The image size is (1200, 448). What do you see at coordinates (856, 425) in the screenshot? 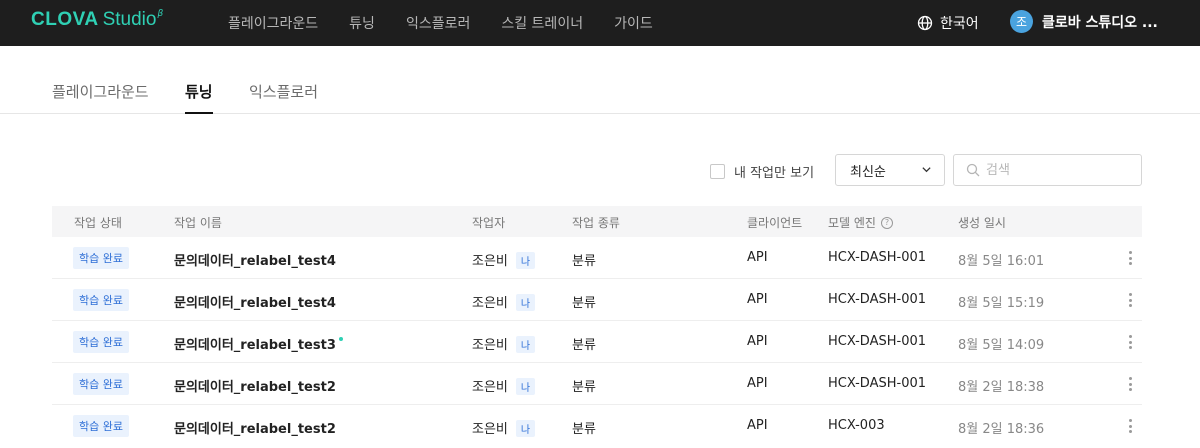
I see `model-engine: HCX-003` at bounding box center [856, 425].